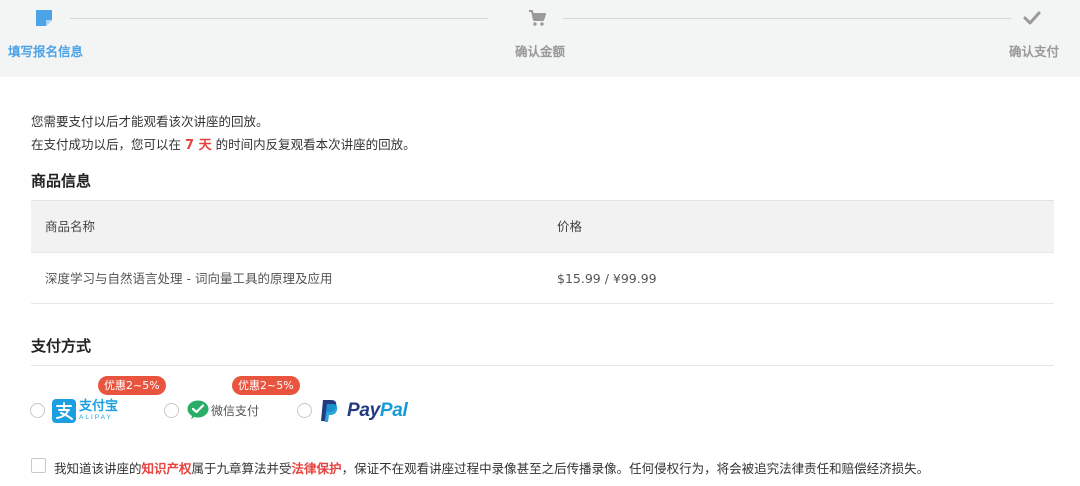 The image size is (1080, 486). Describe the element at coordinates (61, 181) in the screenshot. I see `product-section-title: 商品信息` at that location.